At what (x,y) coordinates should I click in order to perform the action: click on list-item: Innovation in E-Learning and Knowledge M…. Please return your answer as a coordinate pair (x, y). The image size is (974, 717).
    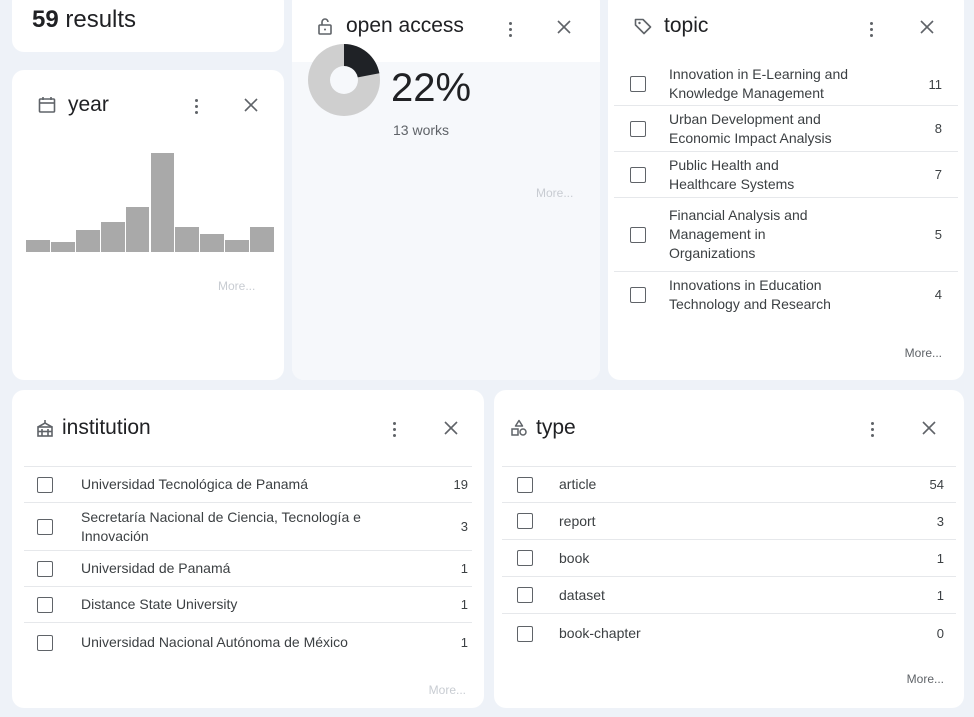
    Looking at the image, I should click on (786, 84).